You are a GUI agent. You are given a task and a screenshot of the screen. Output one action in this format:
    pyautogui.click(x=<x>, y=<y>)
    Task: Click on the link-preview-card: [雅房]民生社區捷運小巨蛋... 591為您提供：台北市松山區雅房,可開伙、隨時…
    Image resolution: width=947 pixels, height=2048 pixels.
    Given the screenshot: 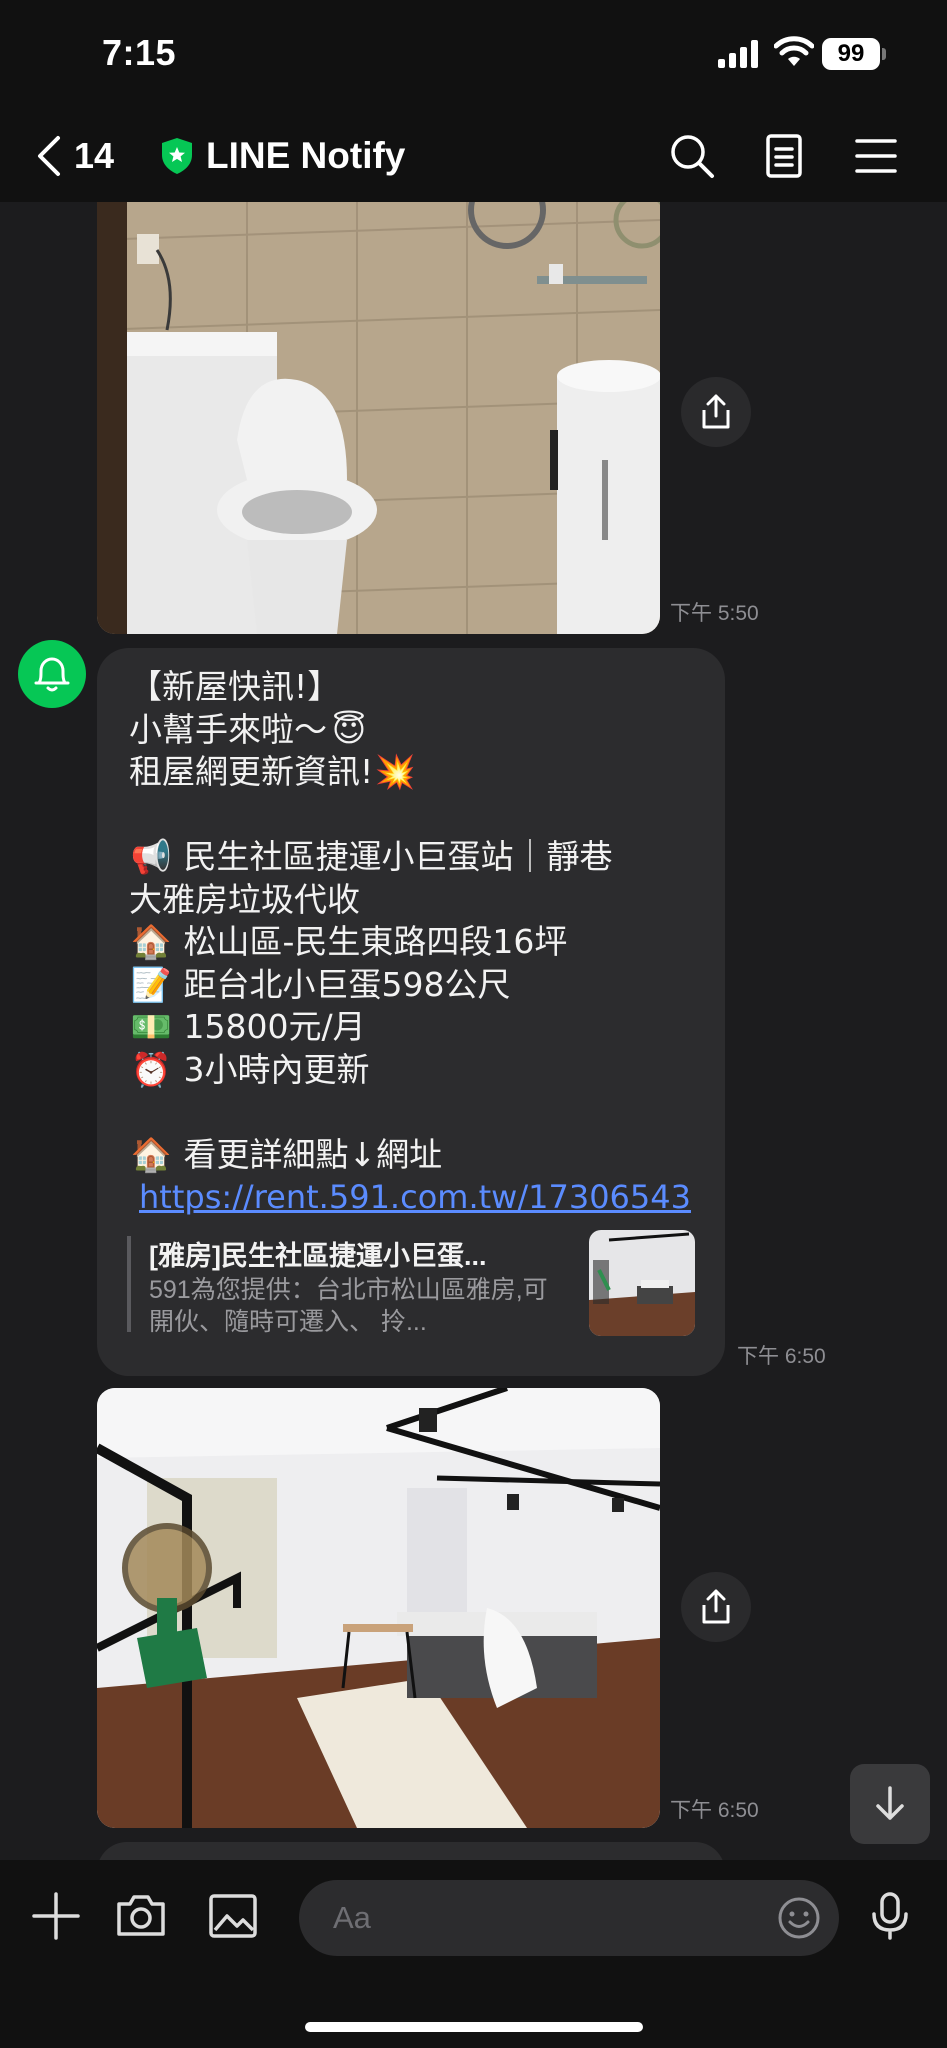 What is the action you would take?
    pyautogui.click(x=411, y=1284)
    